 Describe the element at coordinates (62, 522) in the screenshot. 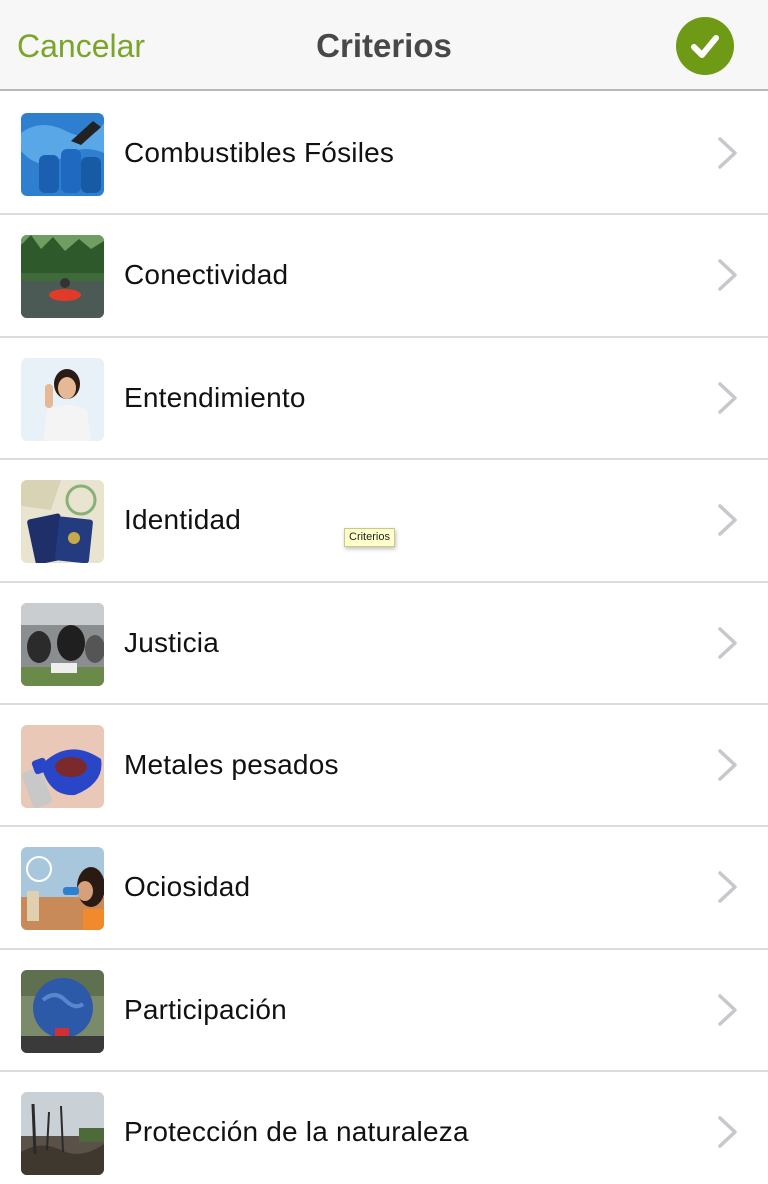

I see `passport-thumbnail` at that location.